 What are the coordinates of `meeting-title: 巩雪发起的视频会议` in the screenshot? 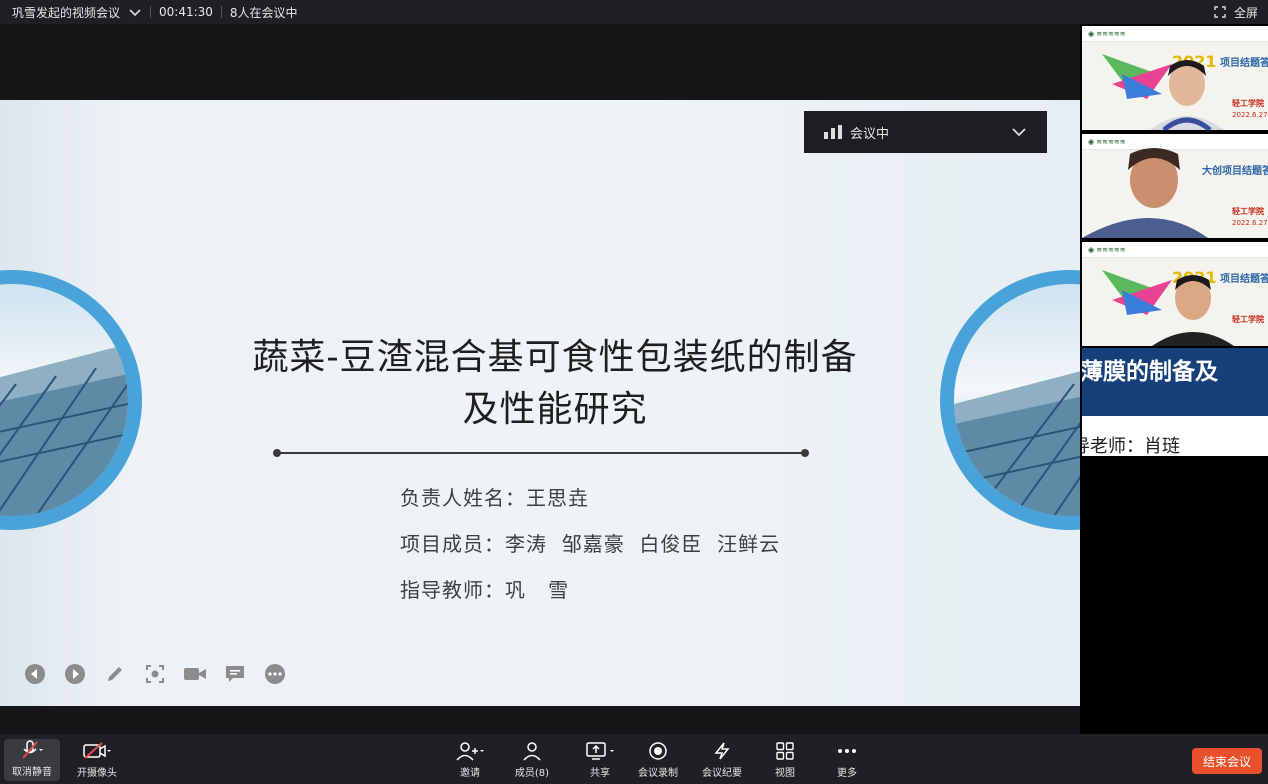 It's located at (66, 12).